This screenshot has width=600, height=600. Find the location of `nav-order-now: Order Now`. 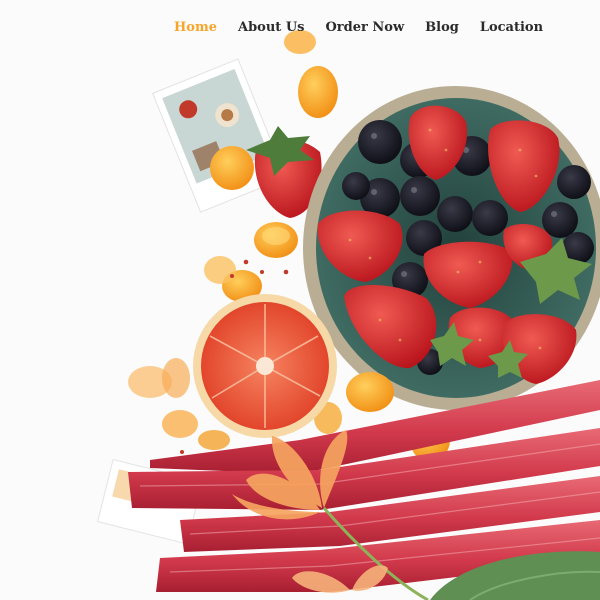

nav-order-now: Order Now is located at coordinates (364, 27).